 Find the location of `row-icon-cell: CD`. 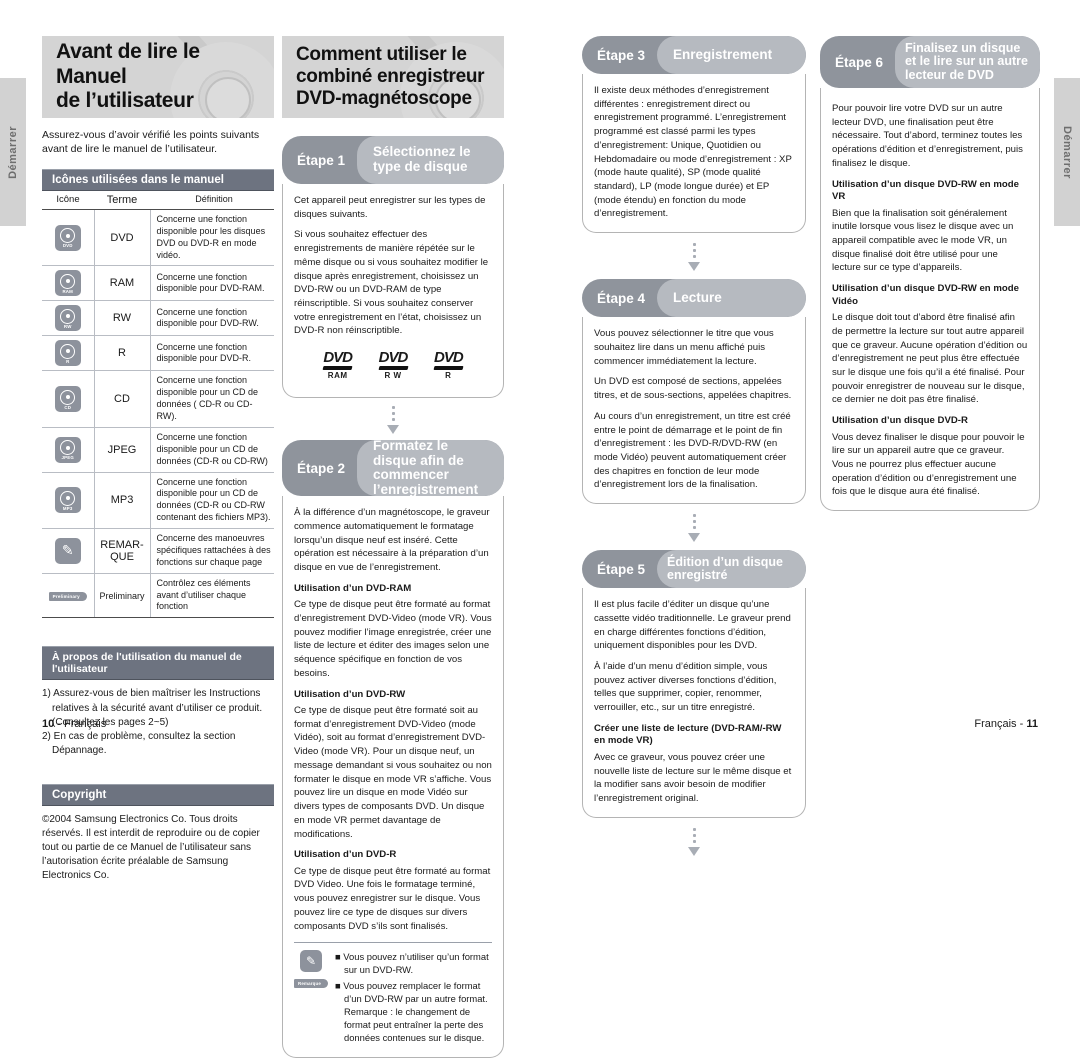

row-icon-cell: CD is located at coordinates (68, 399).